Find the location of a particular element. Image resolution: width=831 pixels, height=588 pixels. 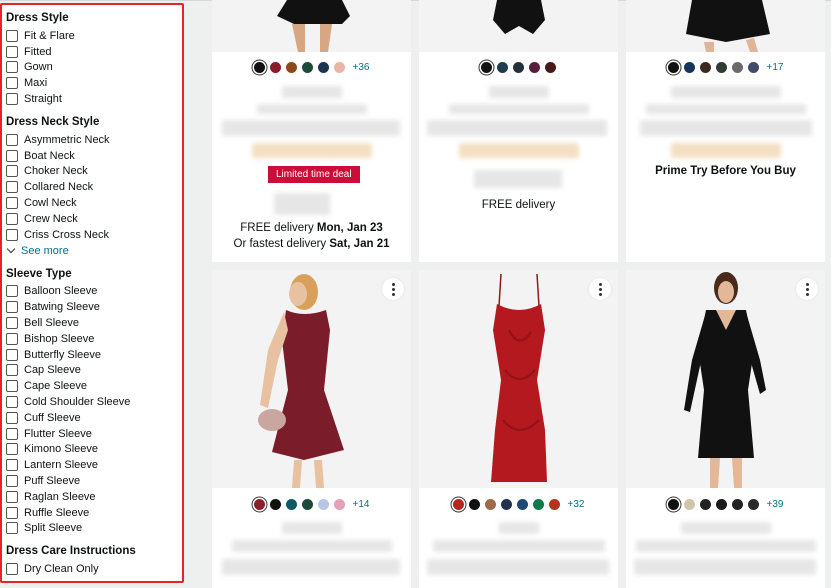

sleeve-type-option: Flutter Sleeve is located at coordinates (92, 434).